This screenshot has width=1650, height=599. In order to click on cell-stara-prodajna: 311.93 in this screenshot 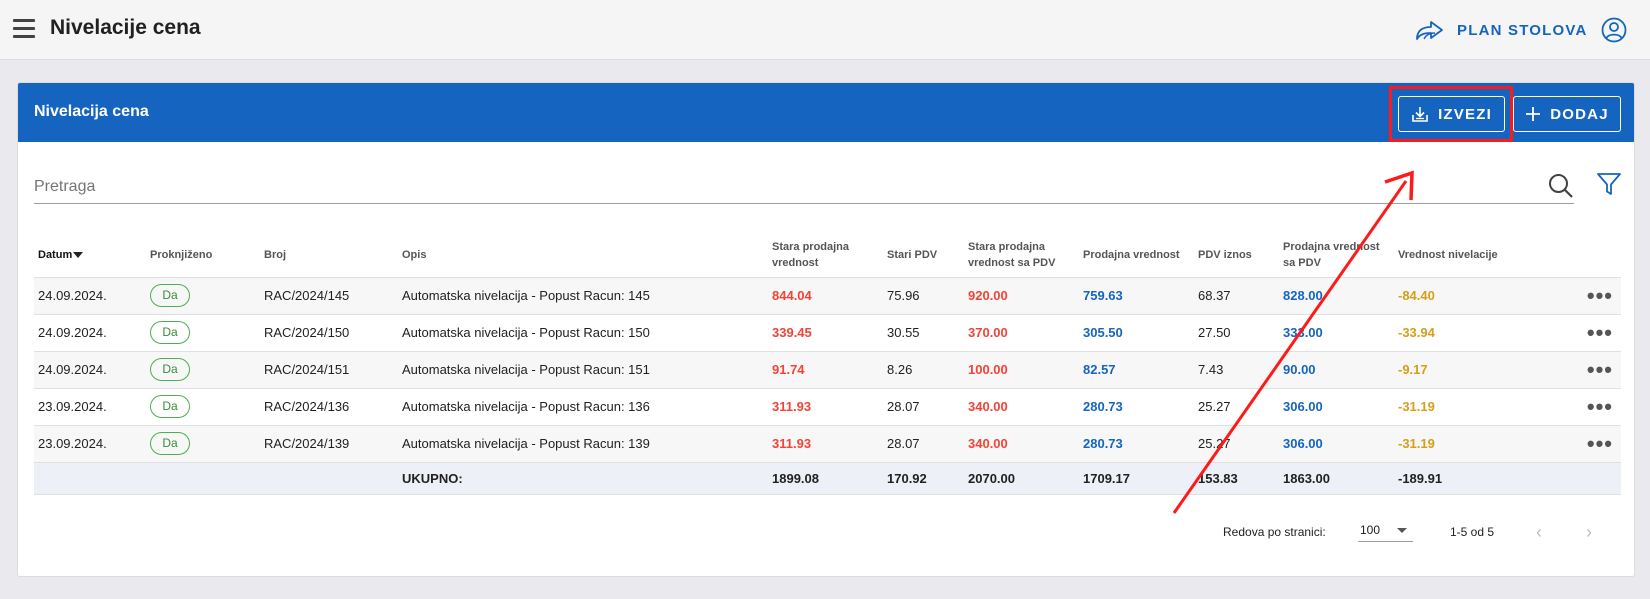, I will do `click(825, 407)`.